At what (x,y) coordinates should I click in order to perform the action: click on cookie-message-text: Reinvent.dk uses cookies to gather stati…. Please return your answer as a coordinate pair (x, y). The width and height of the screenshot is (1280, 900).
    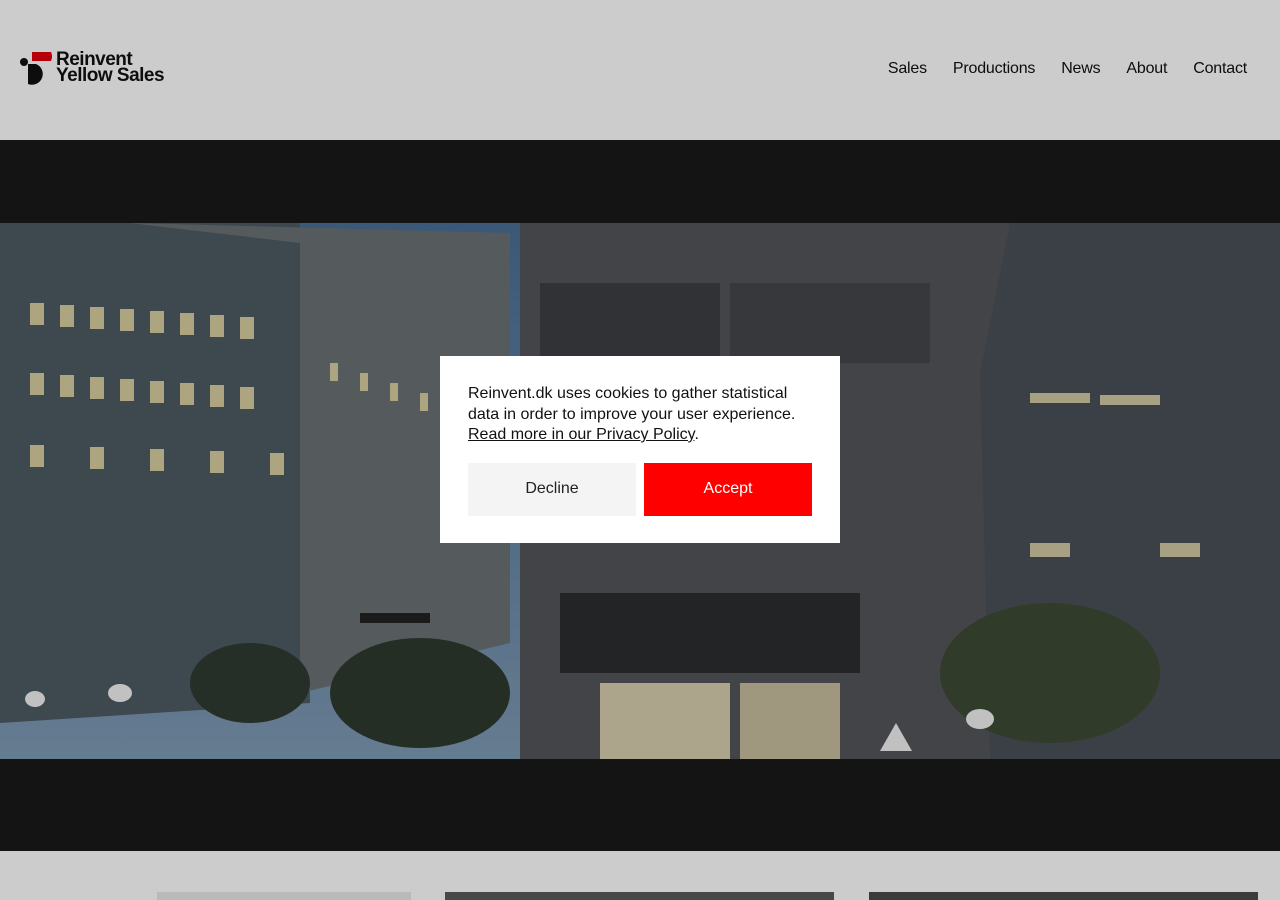
    Looking at the image, I should click on (632, 404).